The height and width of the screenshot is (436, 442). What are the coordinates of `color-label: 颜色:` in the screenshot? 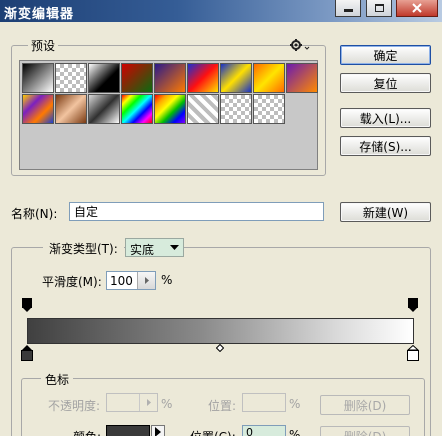 It's located at (87, 432).